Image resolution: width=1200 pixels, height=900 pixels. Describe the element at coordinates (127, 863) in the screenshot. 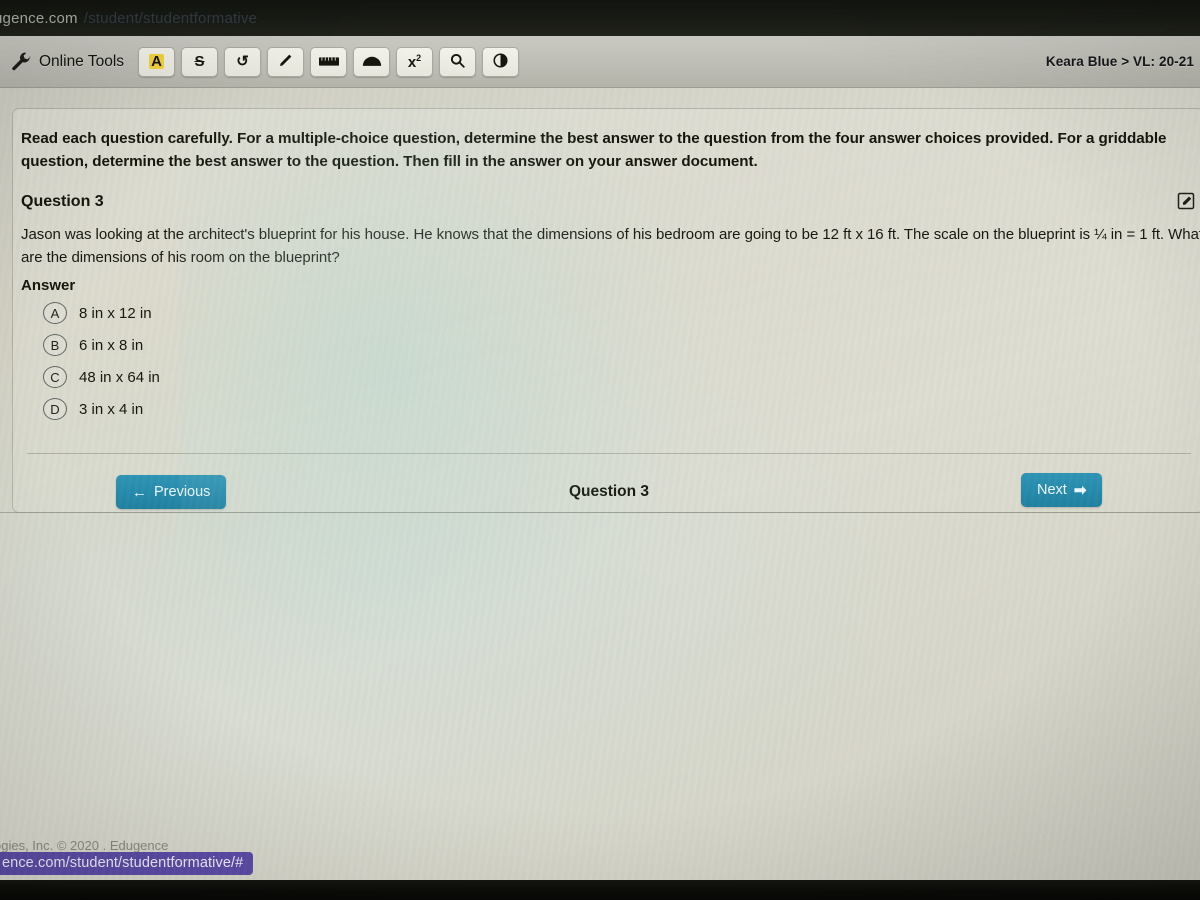

I see `status-bar-url: ence.com/student/studentformative/#` at that location.